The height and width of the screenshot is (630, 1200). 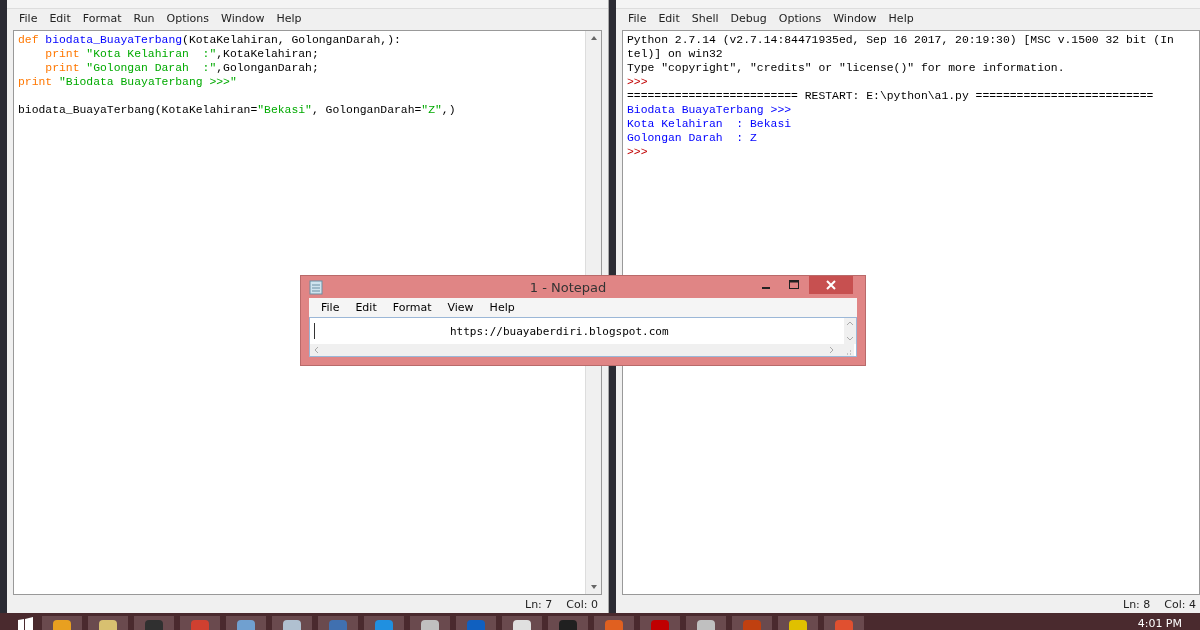 I want to click on shell-line: Golongan Darah : Z, so click(x=692, y=138).